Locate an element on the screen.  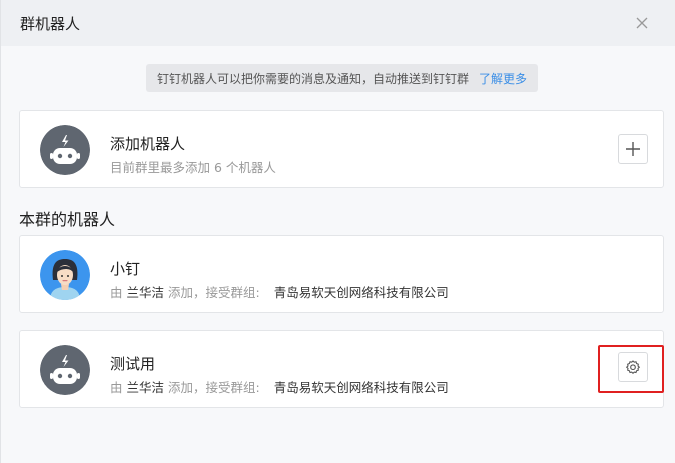
close-button is located at coordinates (642, 23).